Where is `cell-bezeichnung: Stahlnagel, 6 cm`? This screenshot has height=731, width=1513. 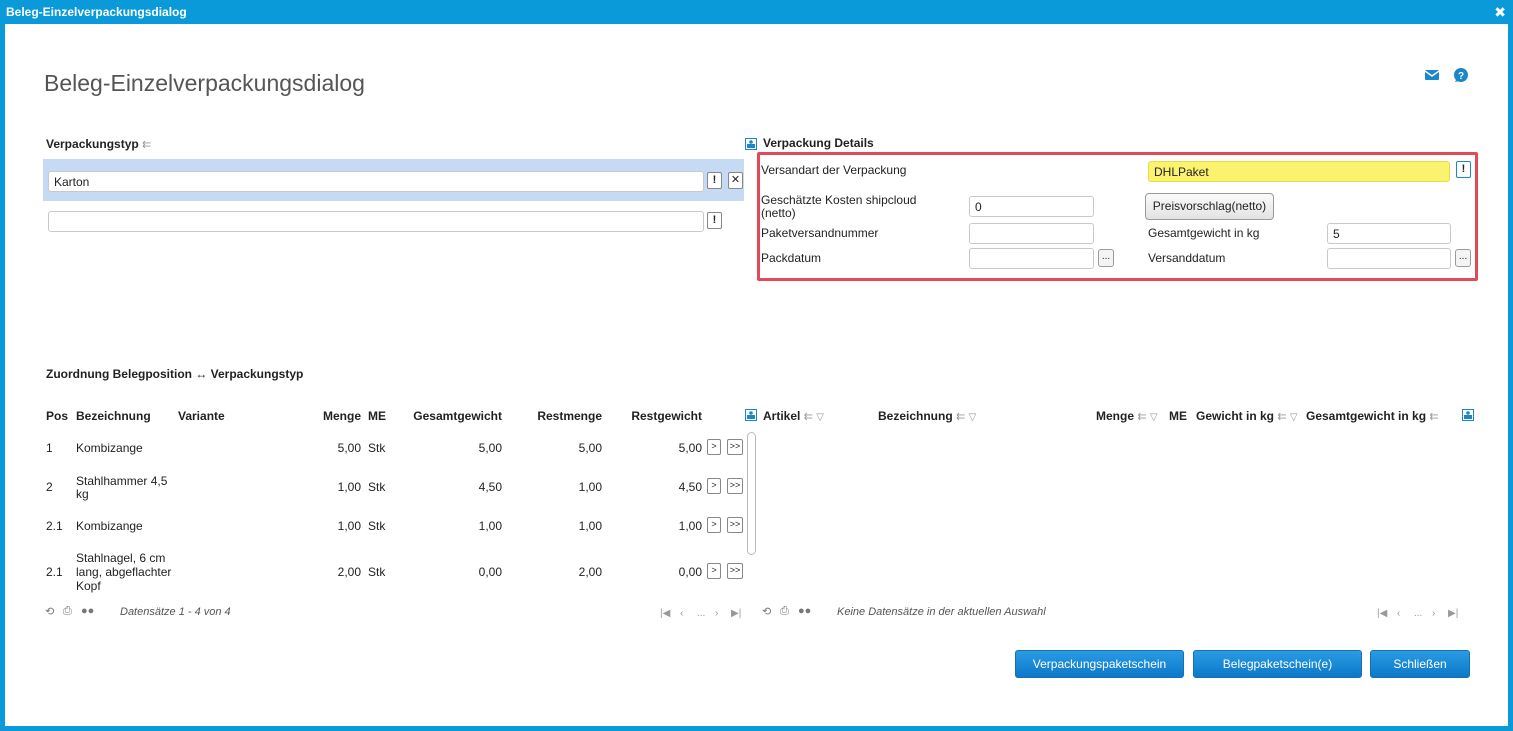 cell-bezeichnung: Stahlnagel, 6 cm is located at coordinates (121, 558).